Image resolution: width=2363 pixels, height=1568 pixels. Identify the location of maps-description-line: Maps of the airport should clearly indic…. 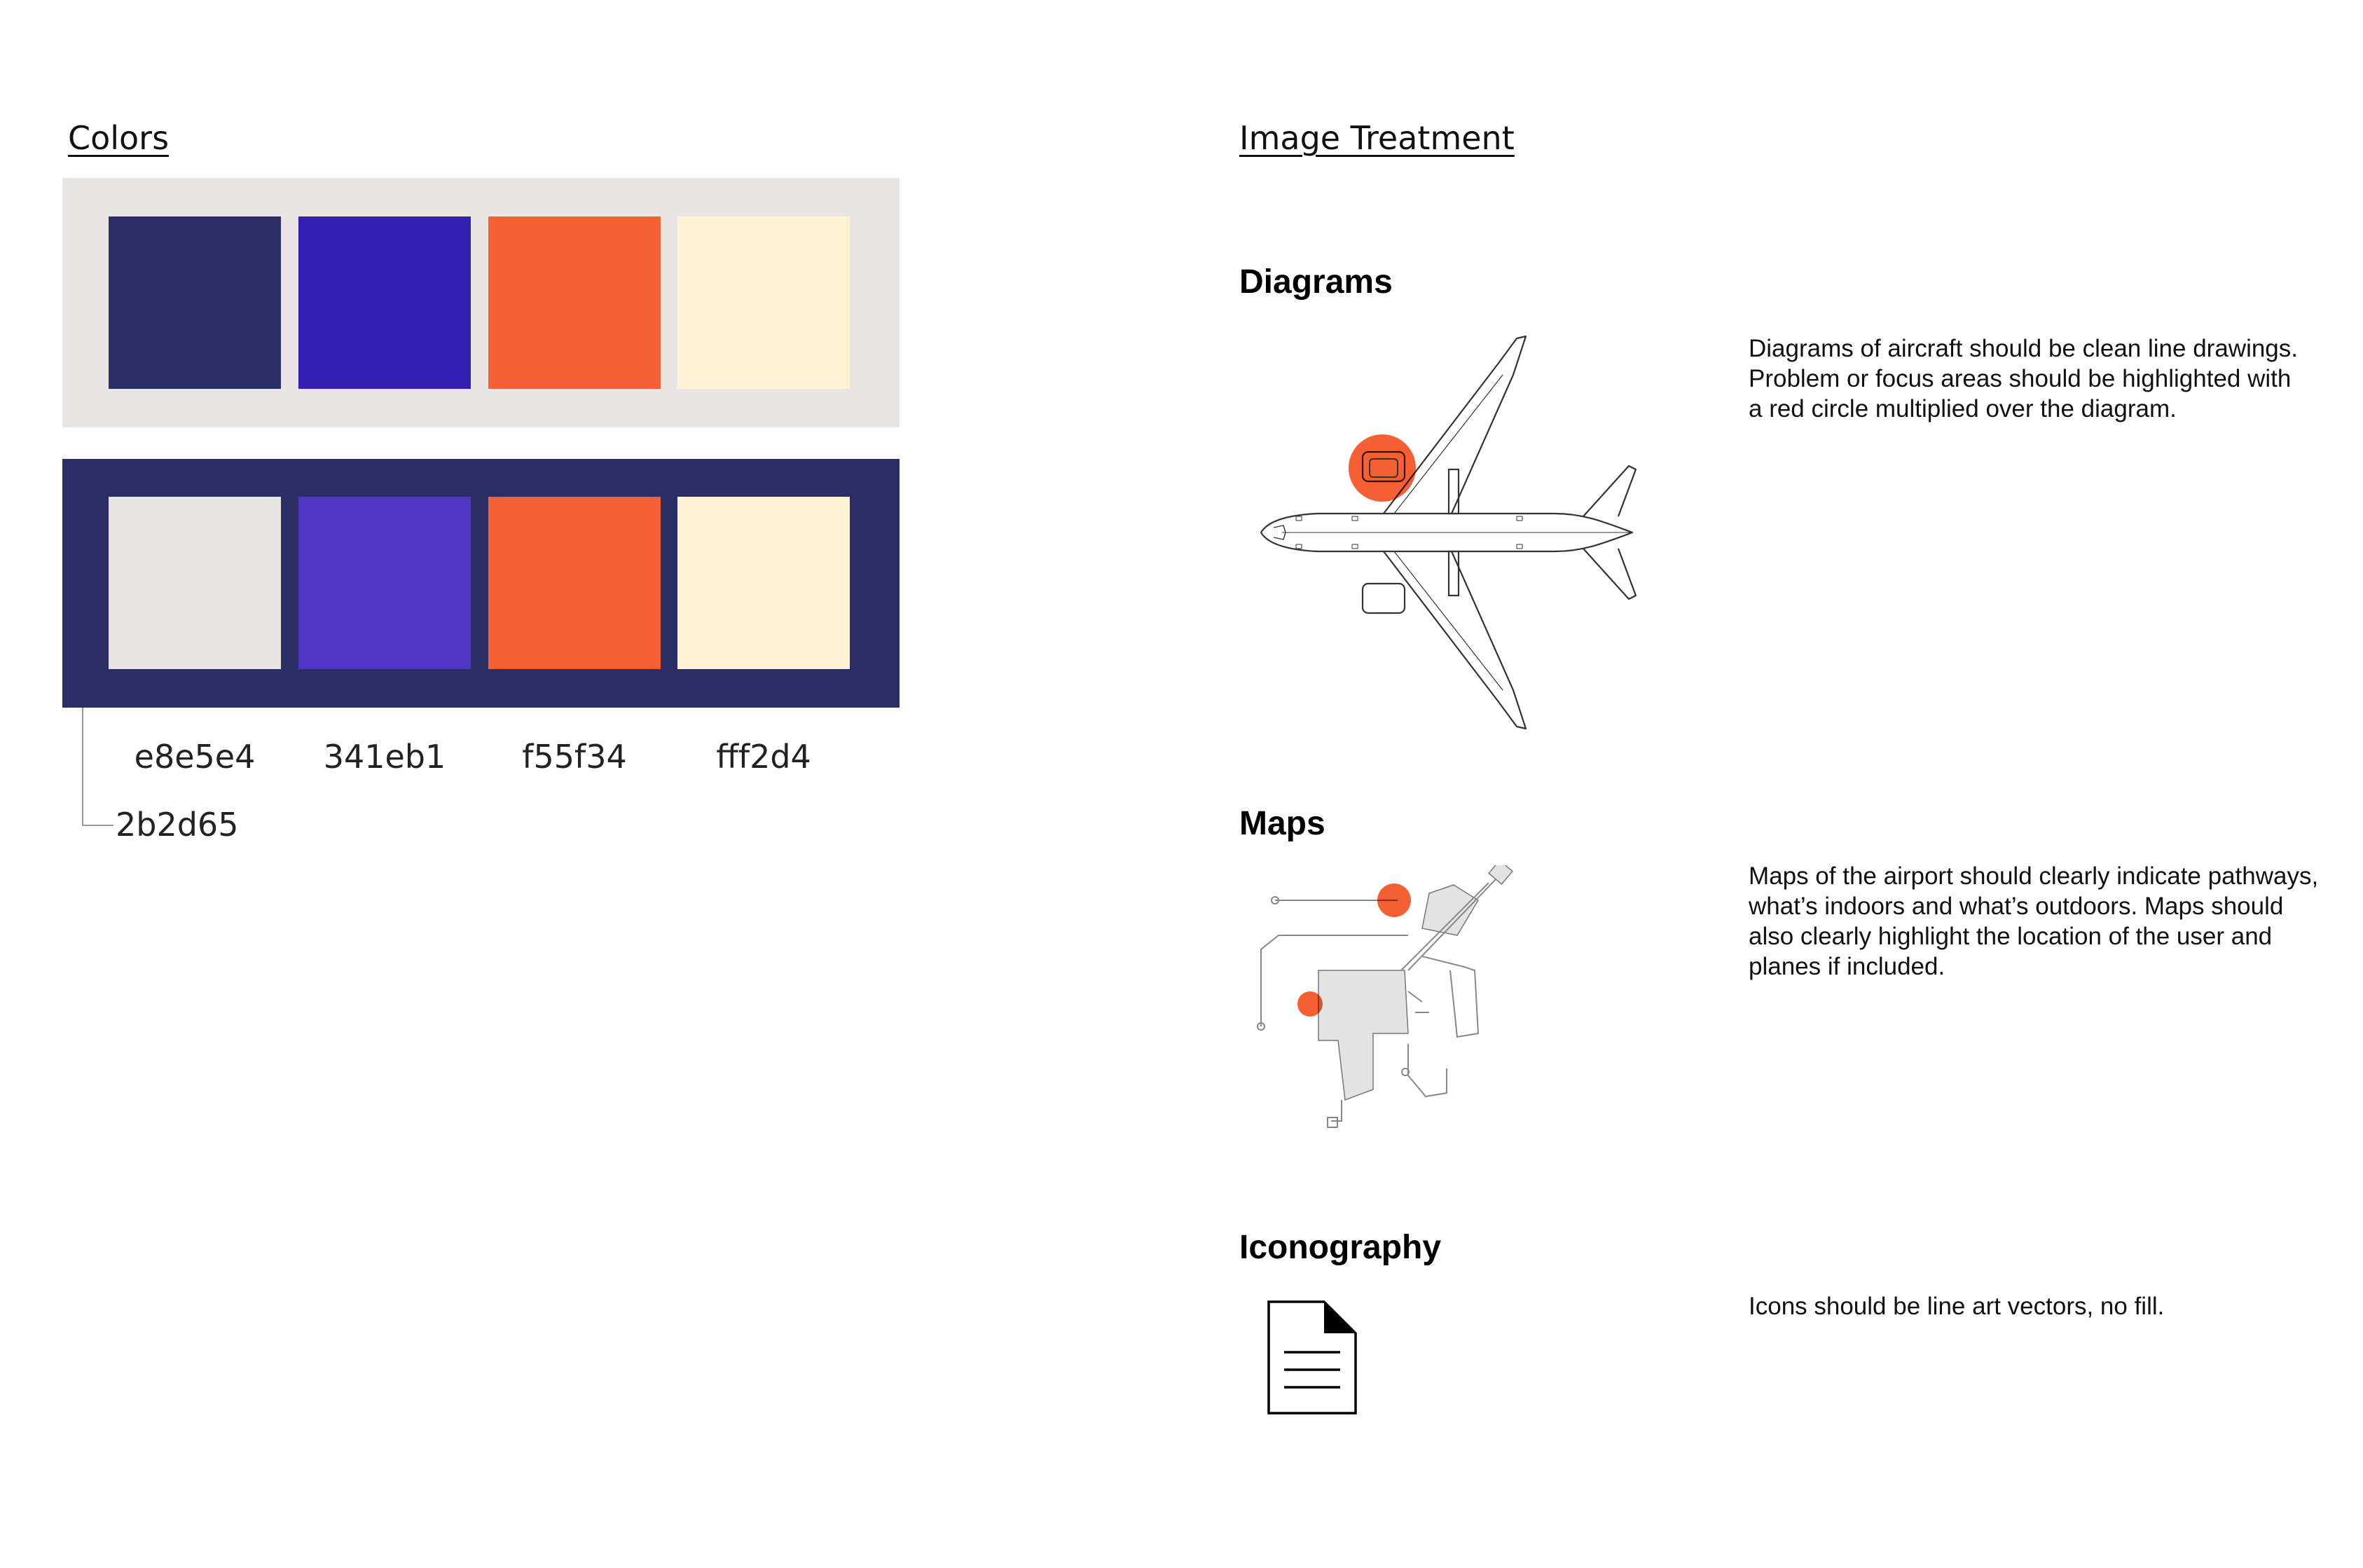
(2034, 876).